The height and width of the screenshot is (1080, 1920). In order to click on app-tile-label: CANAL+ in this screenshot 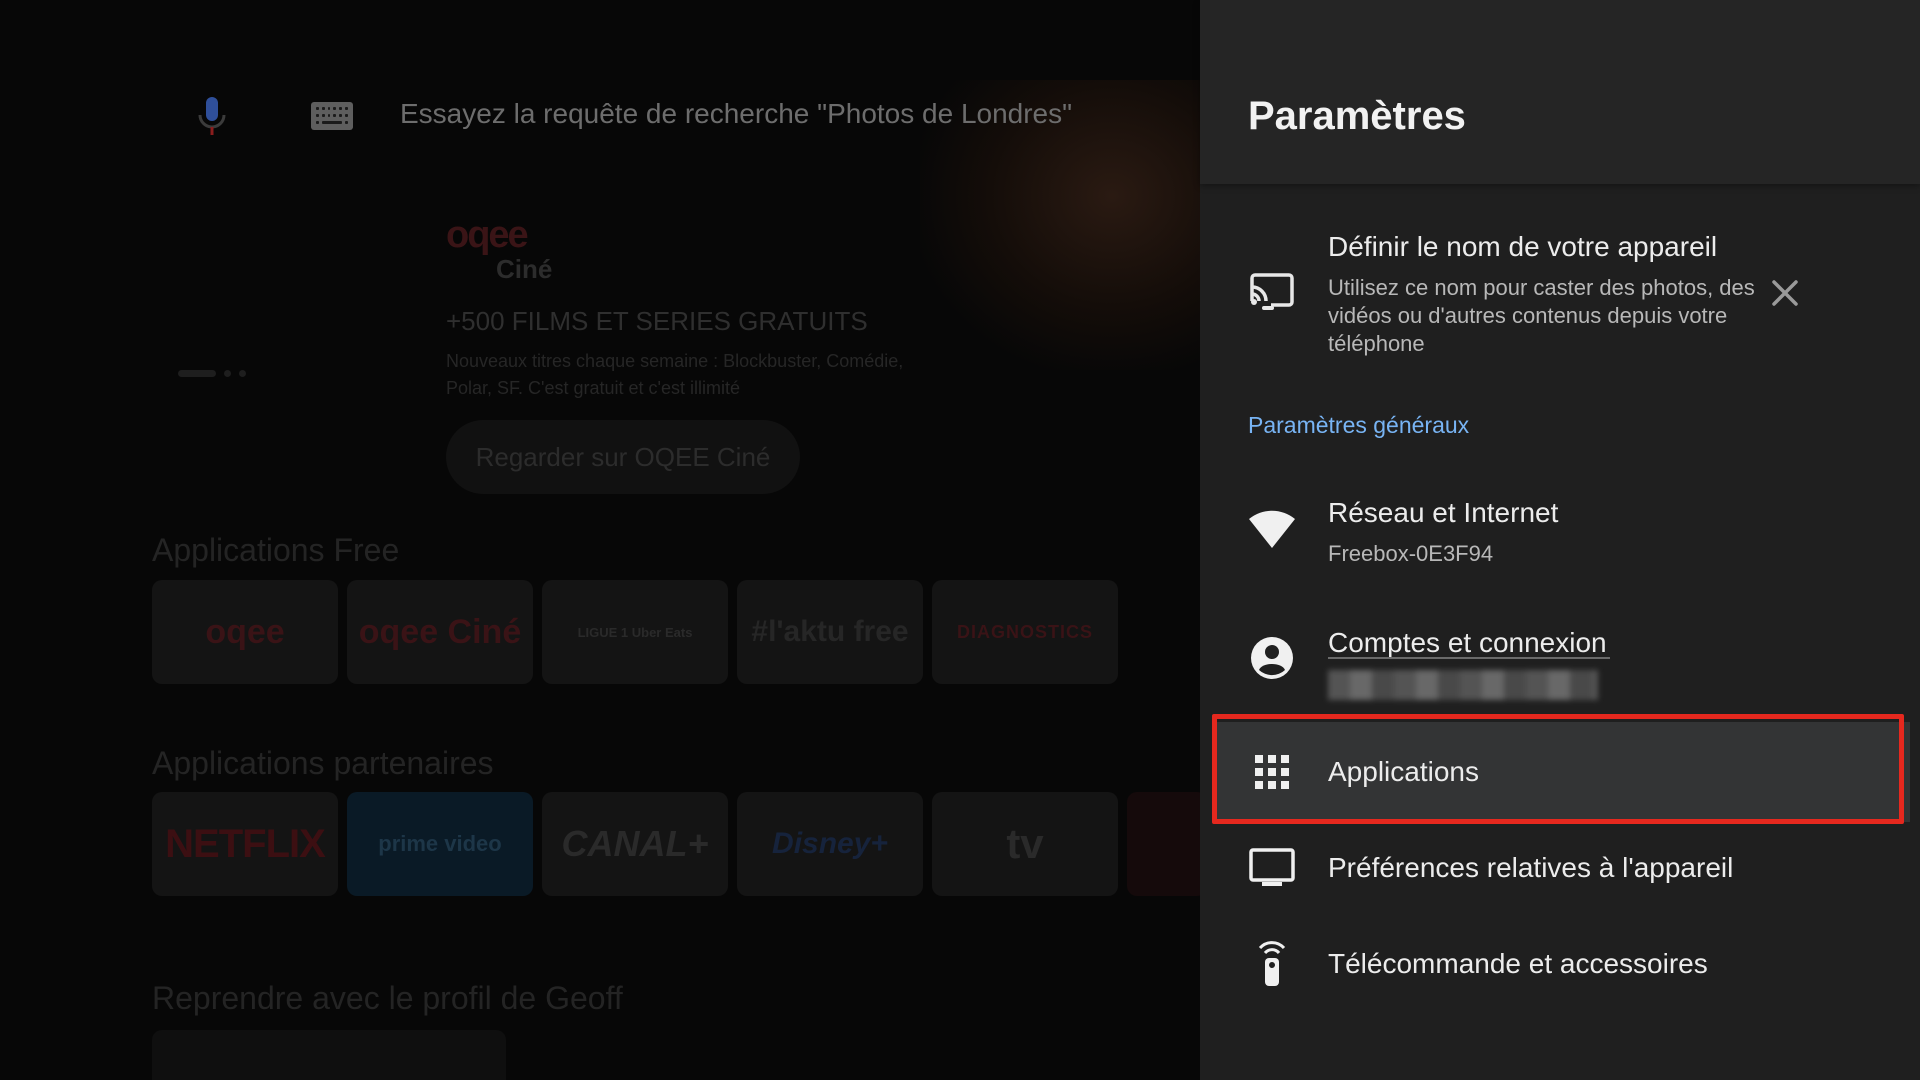, I will do `click(635, 843)`.